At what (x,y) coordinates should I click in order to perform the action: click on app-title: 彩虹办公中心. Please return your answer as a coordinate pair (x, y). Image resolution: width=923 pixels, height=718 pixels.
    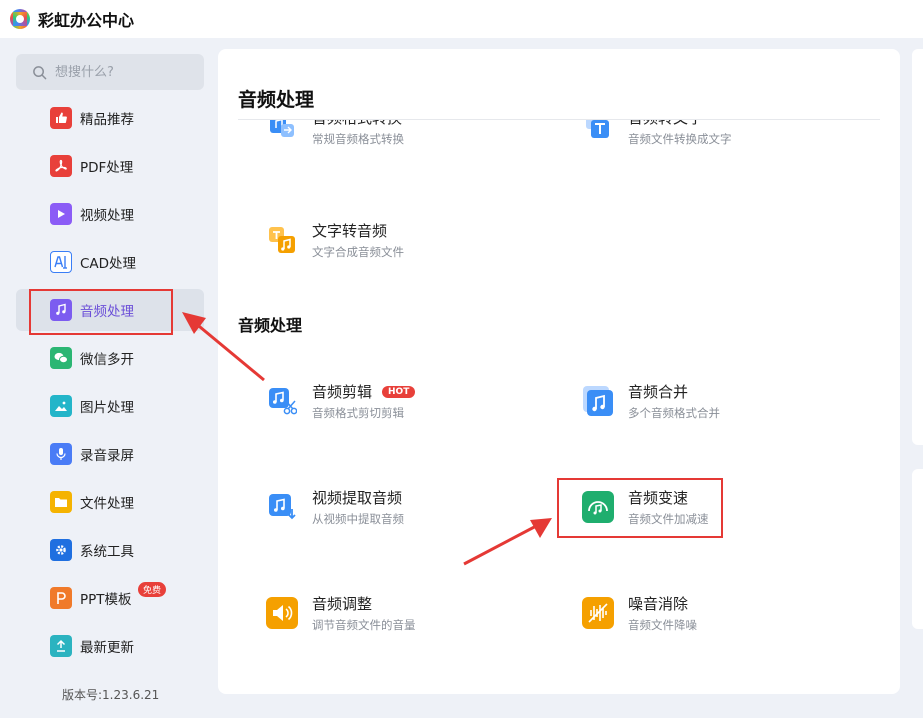
    Looking at the image, I should click on (86, 20).